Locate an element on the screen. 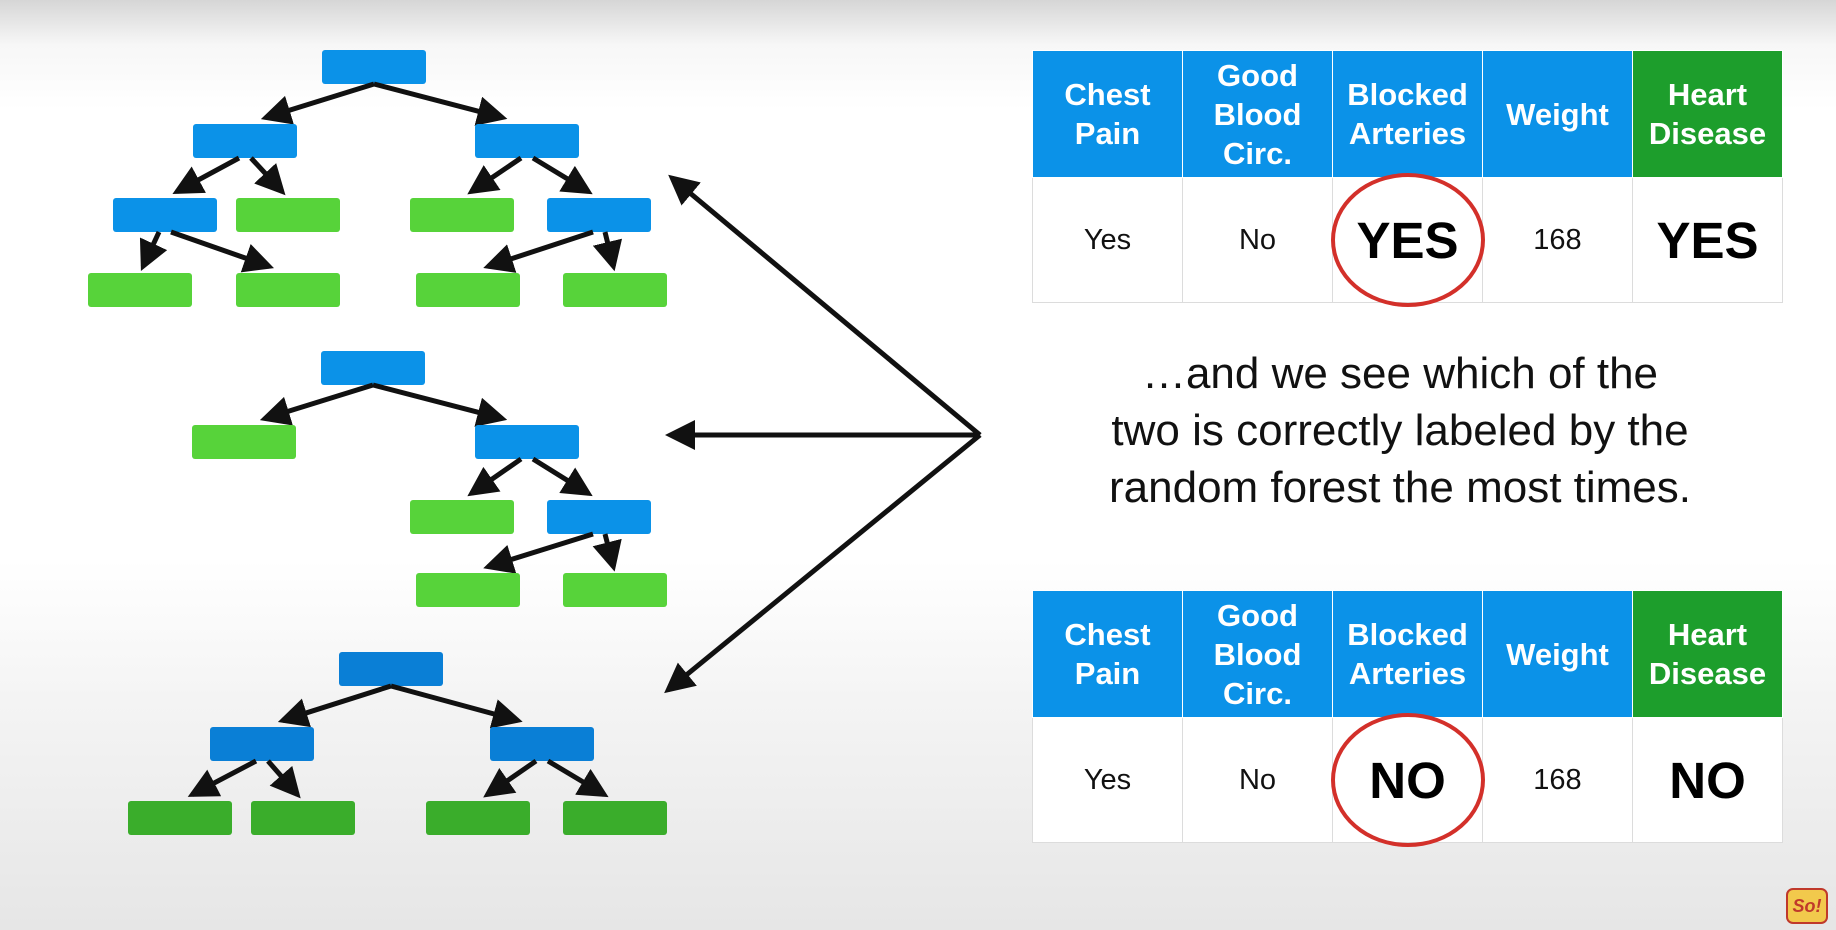  highlight-wrap: YES is located at coordinates (1407, 240).